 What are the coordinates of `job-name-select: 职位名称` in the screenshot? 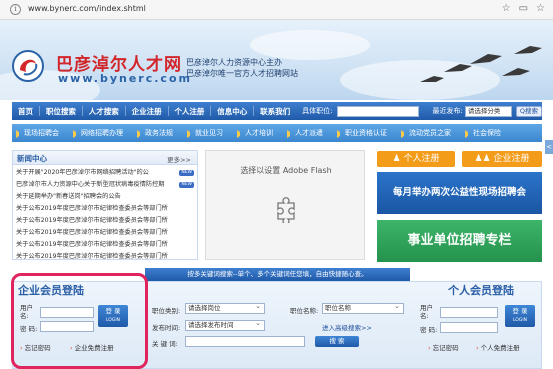 It's located at (363, 308).